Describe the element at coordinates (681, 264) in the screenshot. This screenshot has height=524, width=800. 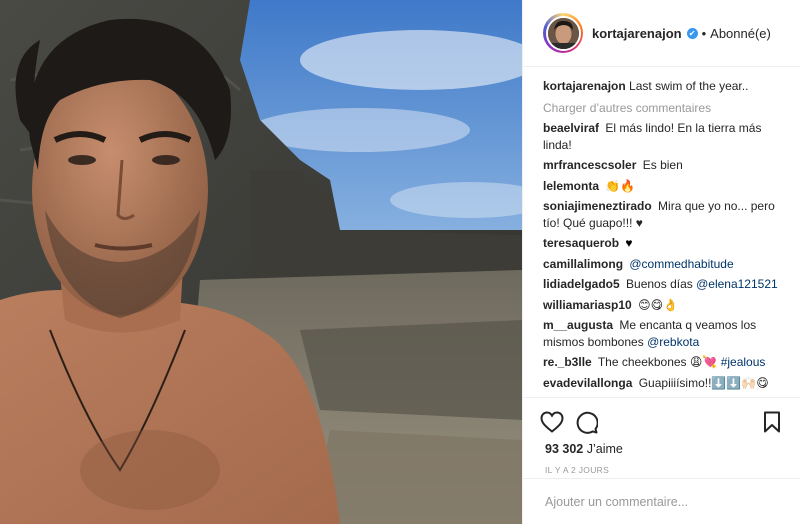
I see `comment-mention-link: @commedhabitude` at that location.